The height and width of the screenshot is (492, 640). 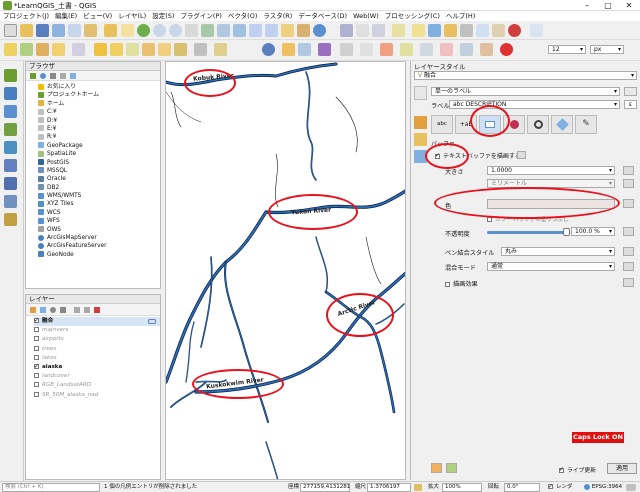 I want to click on opacity-slider-handle, so click(x=566, y=232).